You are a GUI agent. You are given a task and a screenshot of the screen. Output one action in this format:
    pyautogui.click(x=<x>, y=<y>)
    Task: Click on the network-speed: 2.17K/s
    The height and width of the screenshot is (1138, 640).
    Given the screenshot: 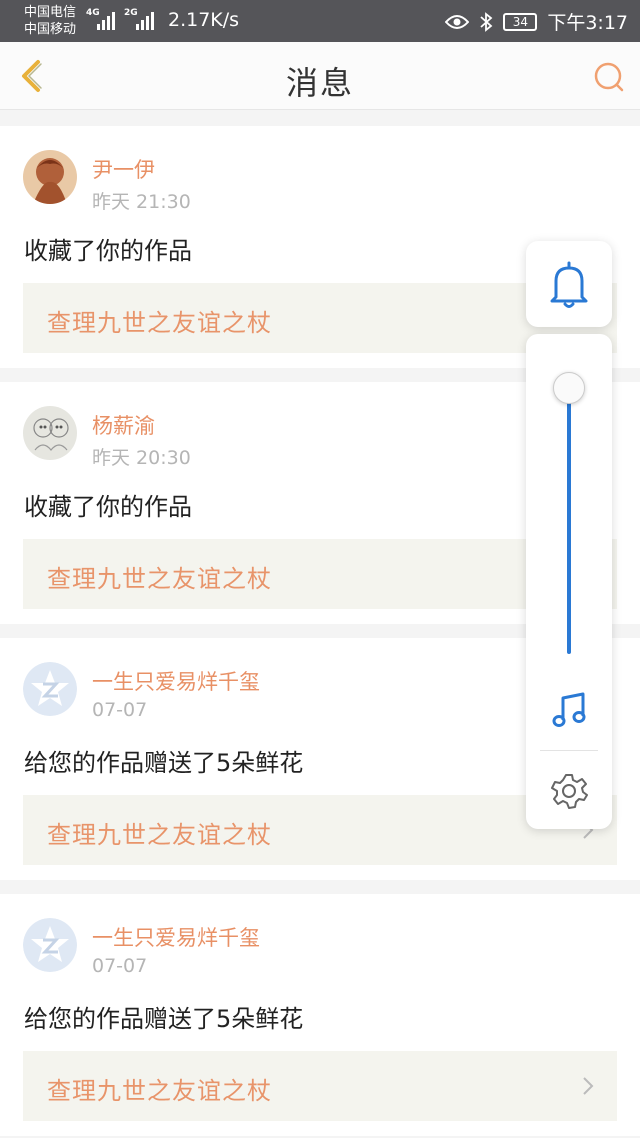 What is the action you would take?
    pyautogui.click(x=204, y=20)
    